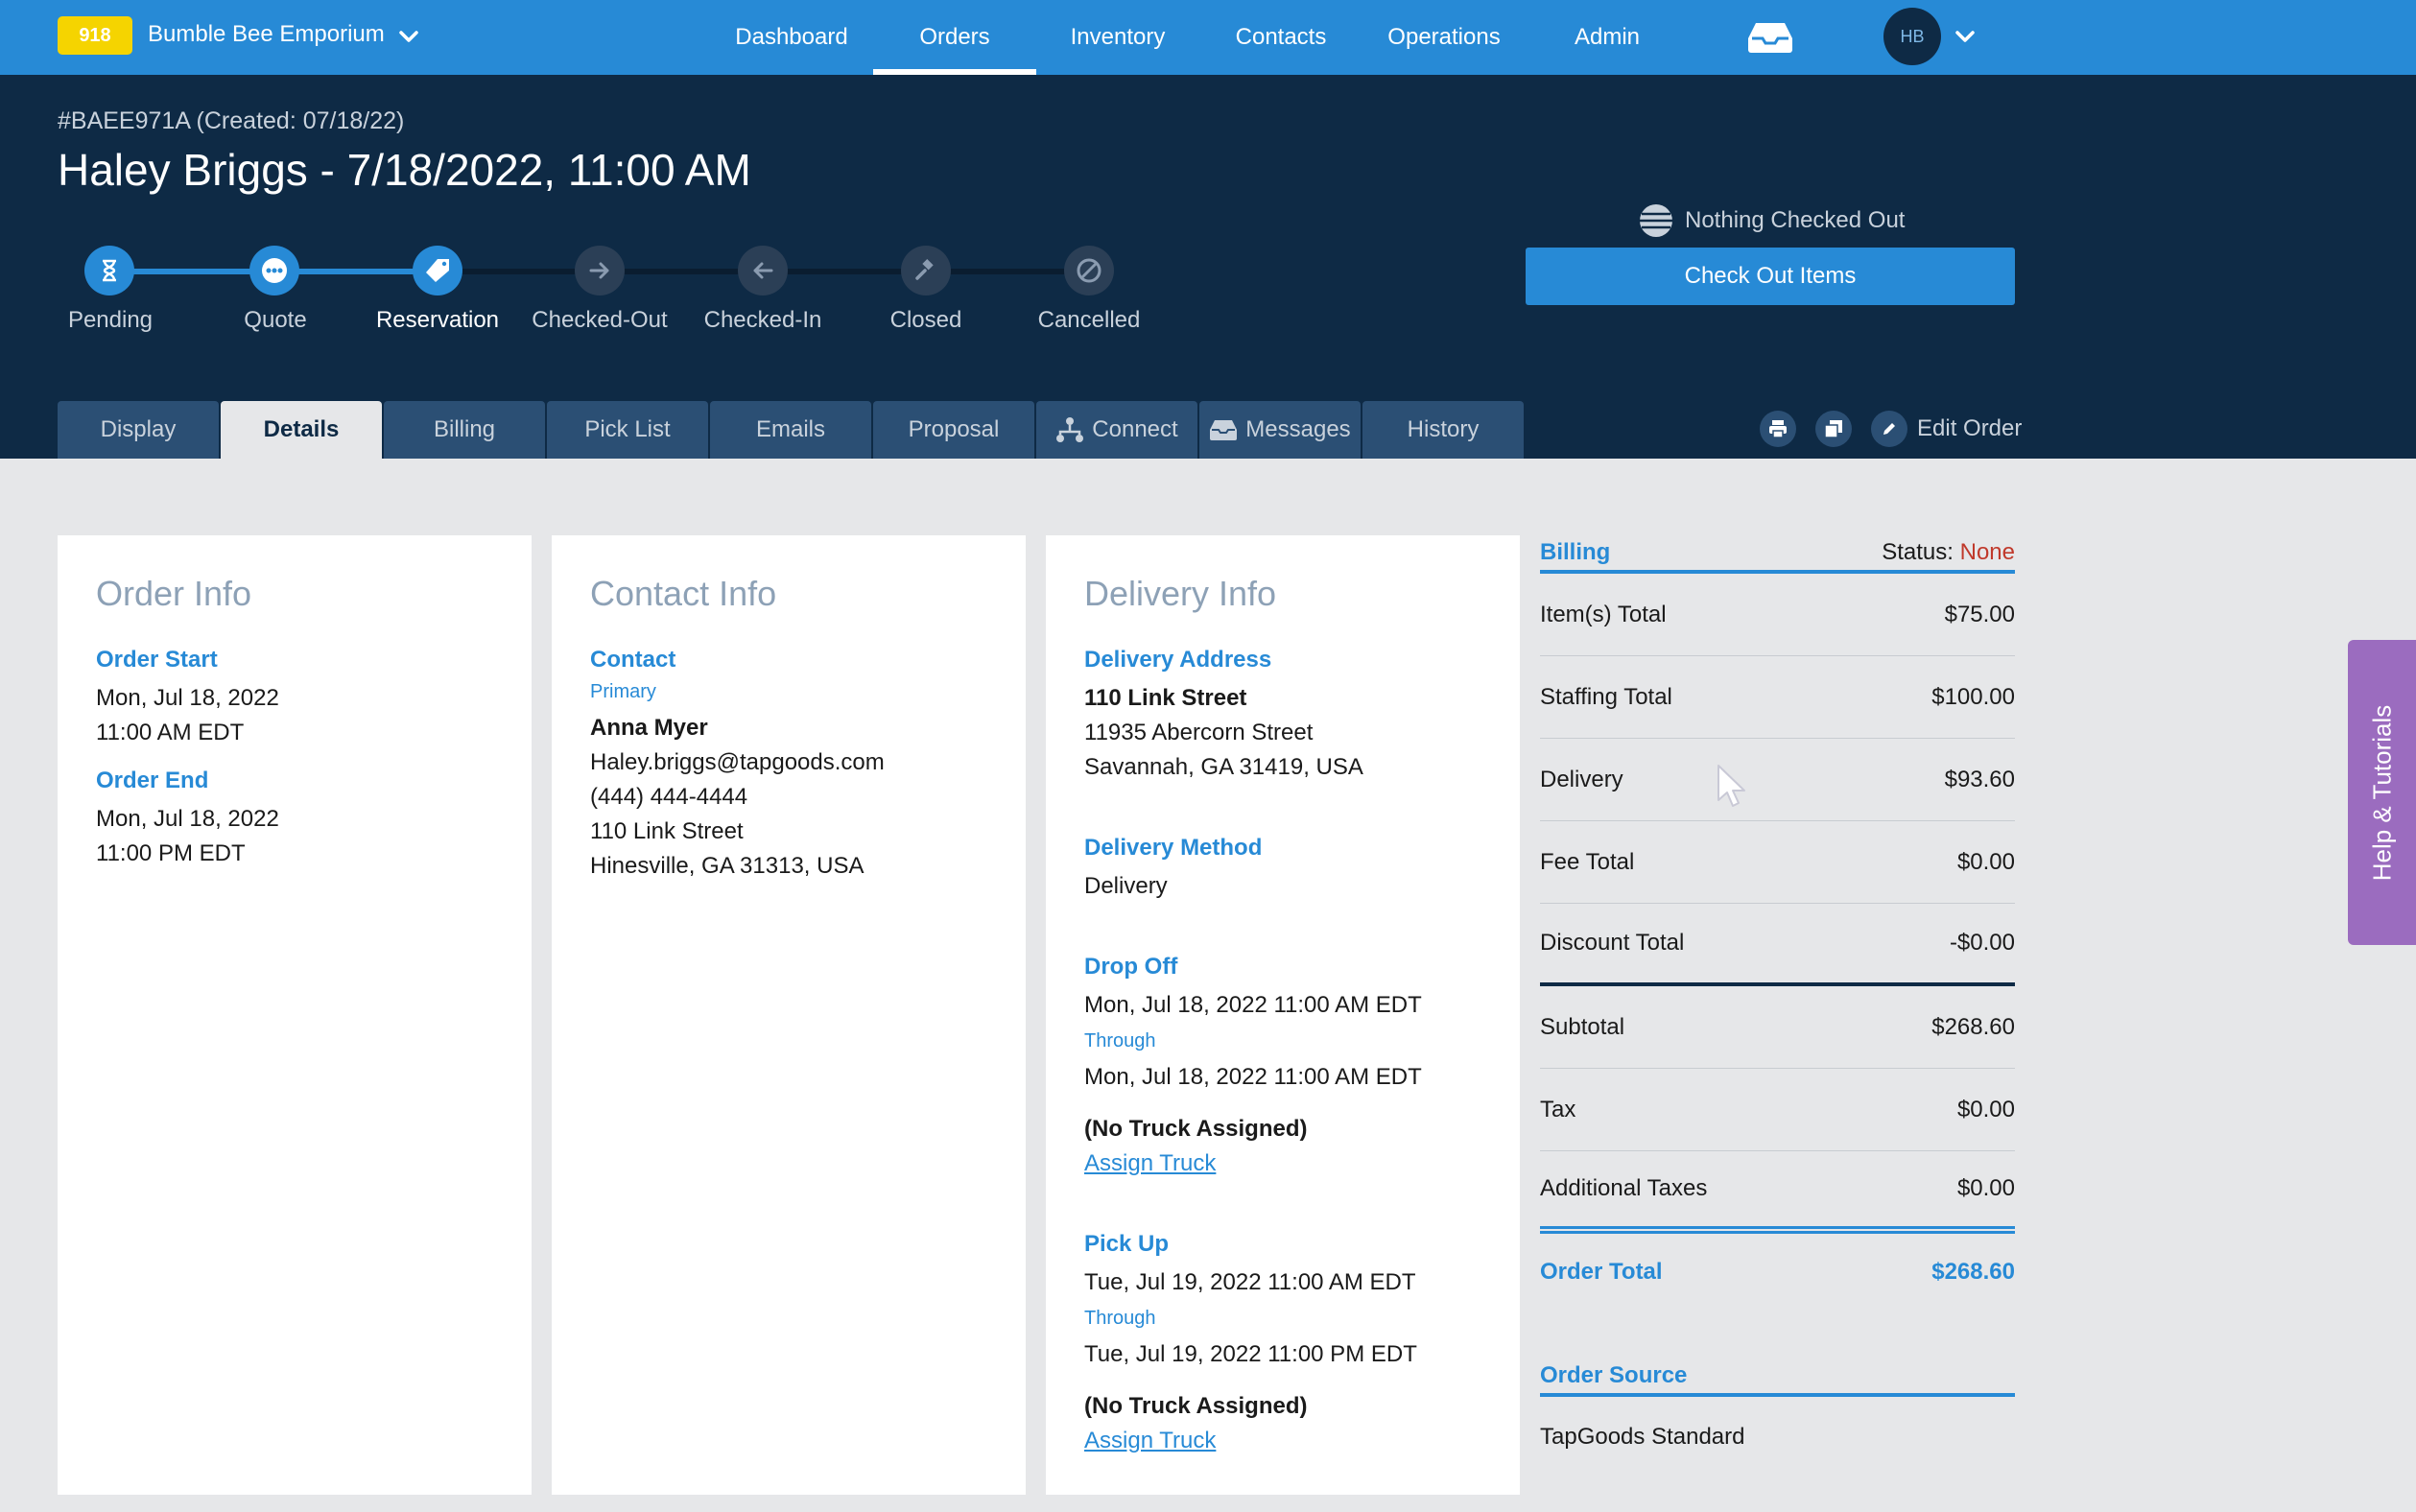 This screenshot has width=2416, height=1512. Describe the element at coordinates (1770, 276) in the screenshot. I see `check-out-items-button: Check Out Items` at that location.